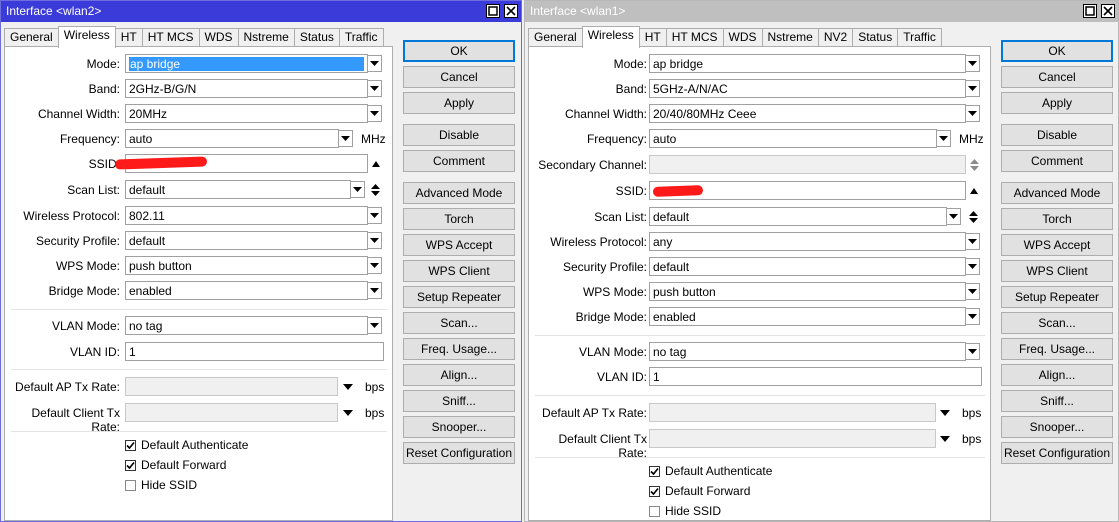 This screenshot has height=522, width=1119. I want to click on frequency-select: auto, so click(232, 138).